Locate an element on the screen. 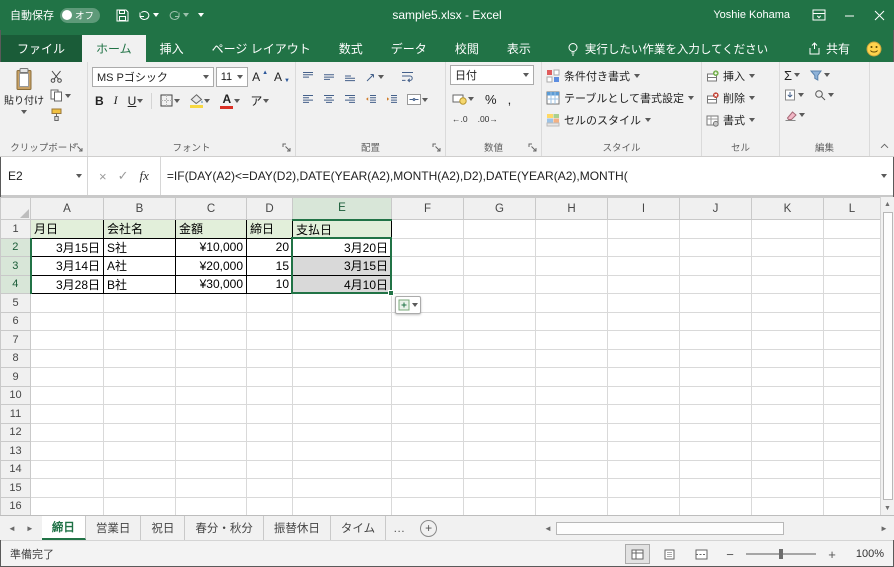 Image resolution: width=894 pixels, height=567 pixels. wrap-text-button is located at coordinates (407, 77).